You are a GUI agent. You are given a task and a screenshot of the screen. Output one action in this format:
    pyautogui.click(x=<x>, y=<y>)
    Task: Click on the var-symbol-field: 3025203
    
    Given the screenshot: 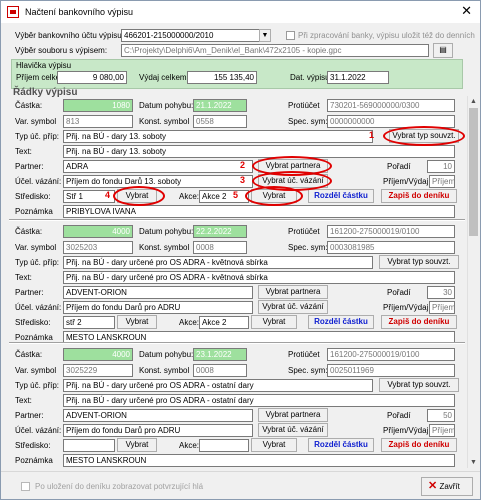 What is the action you would take?
    pyautogui.click(x=98, y=247)
    